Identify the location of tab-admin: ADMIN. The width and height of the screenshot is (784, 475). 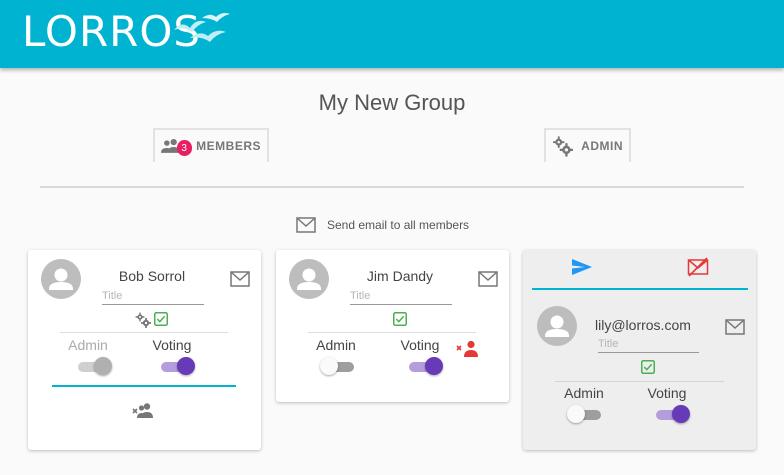
(587, 145).